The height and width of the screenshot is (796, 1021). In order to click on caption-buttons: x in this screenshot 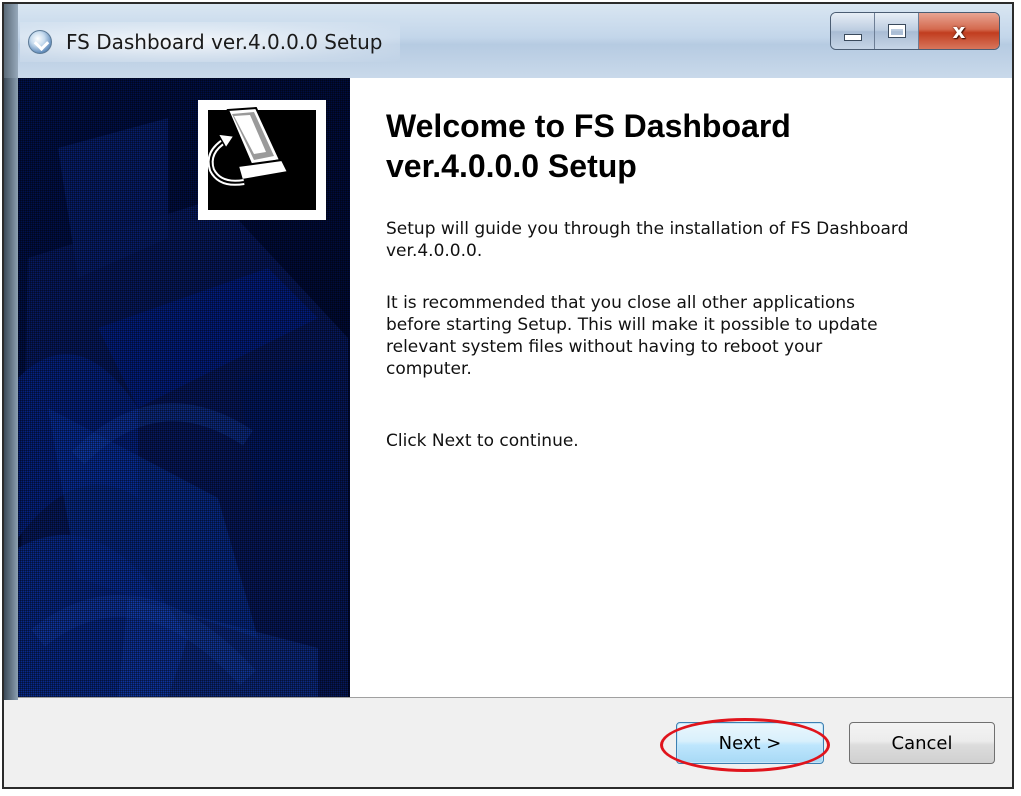, I will do `click(915, 31)`.